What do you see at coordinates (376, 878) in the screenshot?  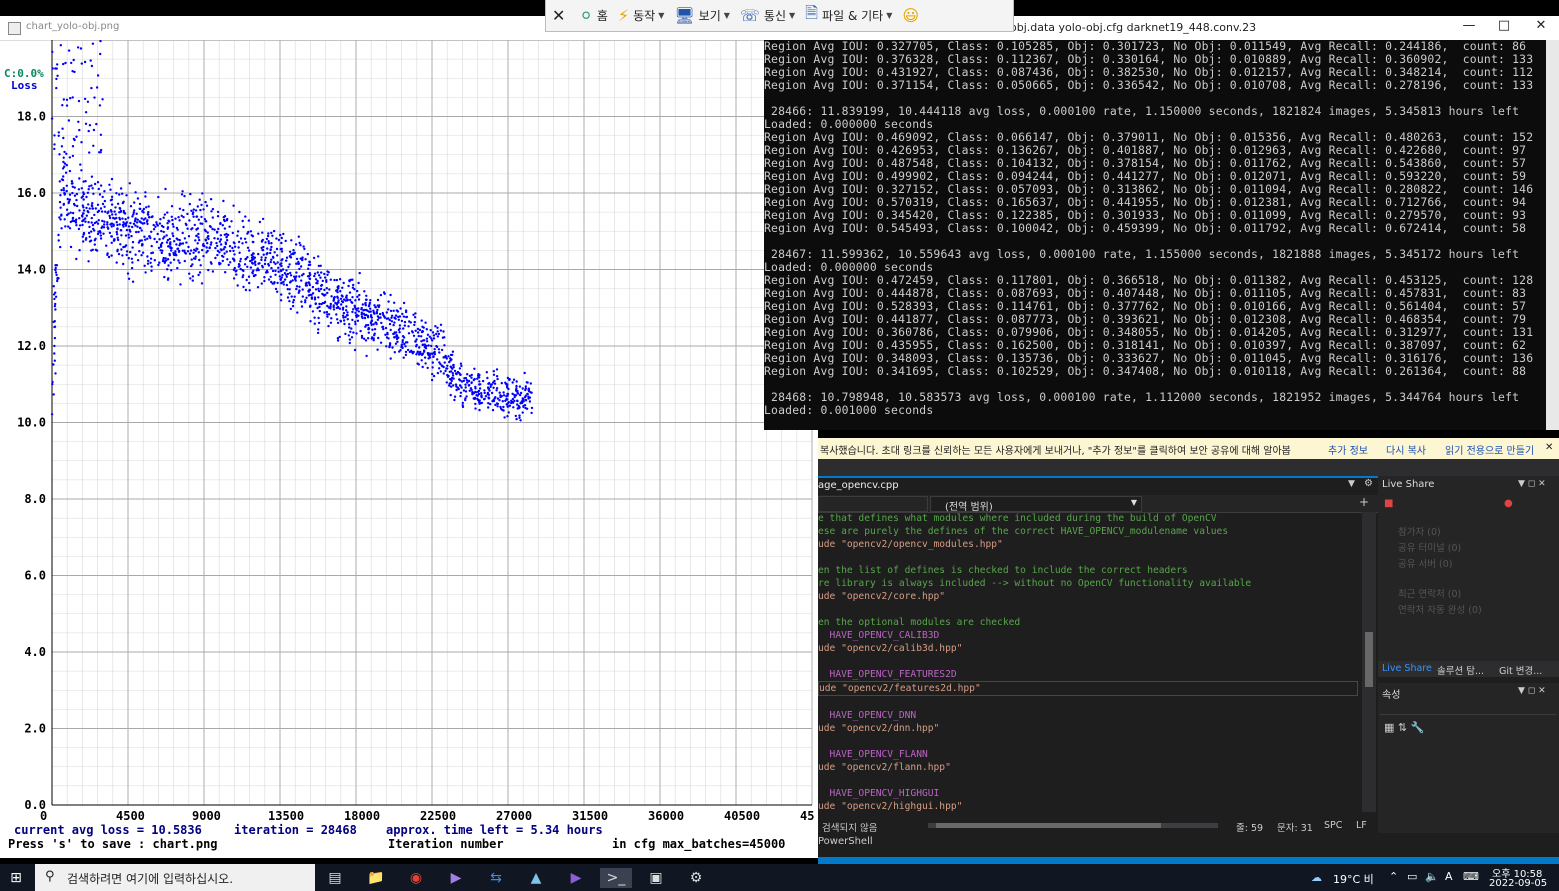 I see `file-explorer-icon: 📁` at bounding box center [376, 878].